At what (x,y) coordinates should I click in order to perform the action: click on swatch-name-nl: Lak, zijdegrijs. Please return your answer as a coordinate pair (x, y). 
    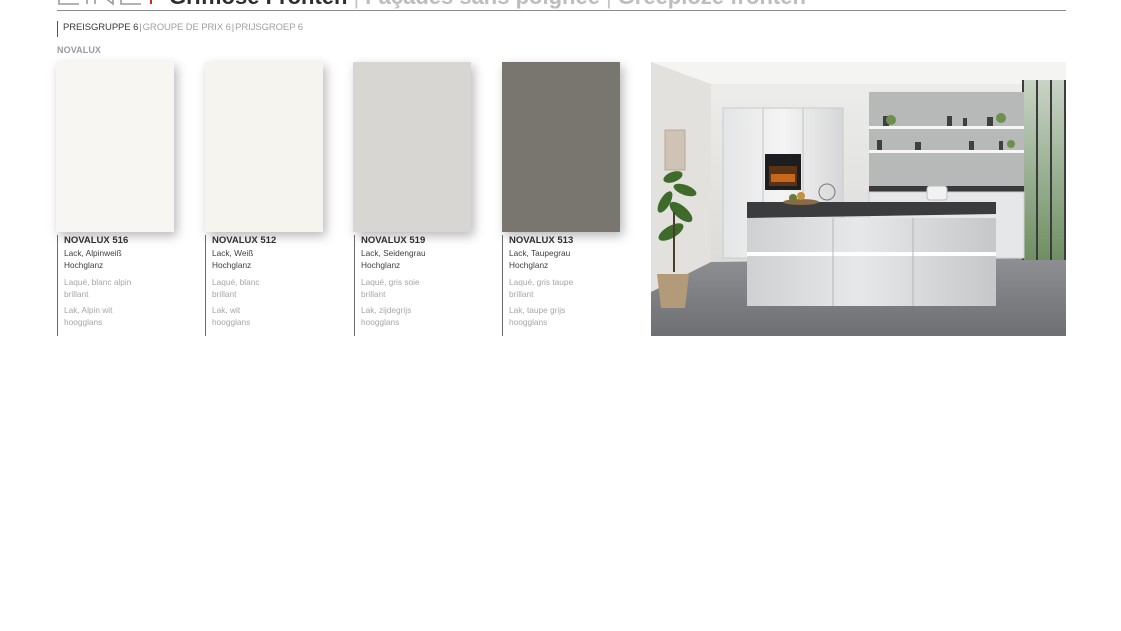
    Looking at the image, I should click on (386, 310).